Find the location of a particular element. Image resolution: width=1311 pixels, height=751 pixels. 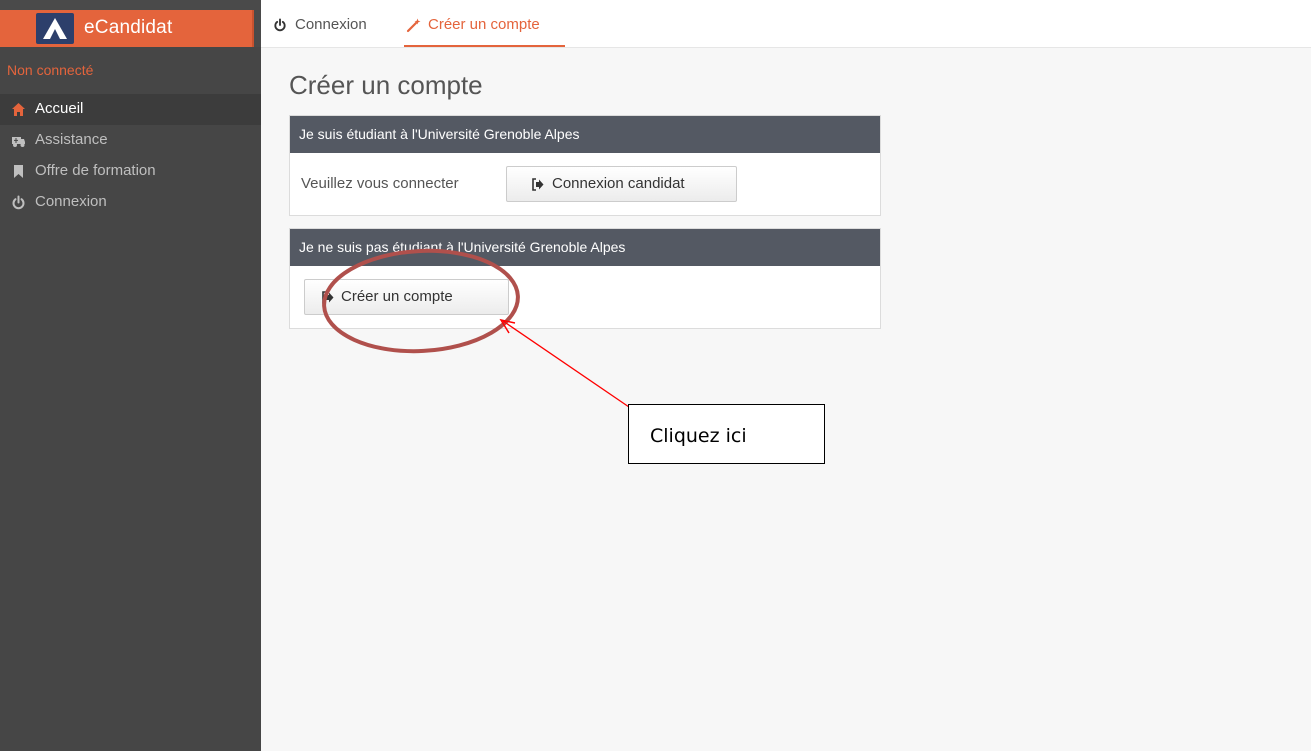

panel-body: Créer un compte is located at coordinates (585, 297).